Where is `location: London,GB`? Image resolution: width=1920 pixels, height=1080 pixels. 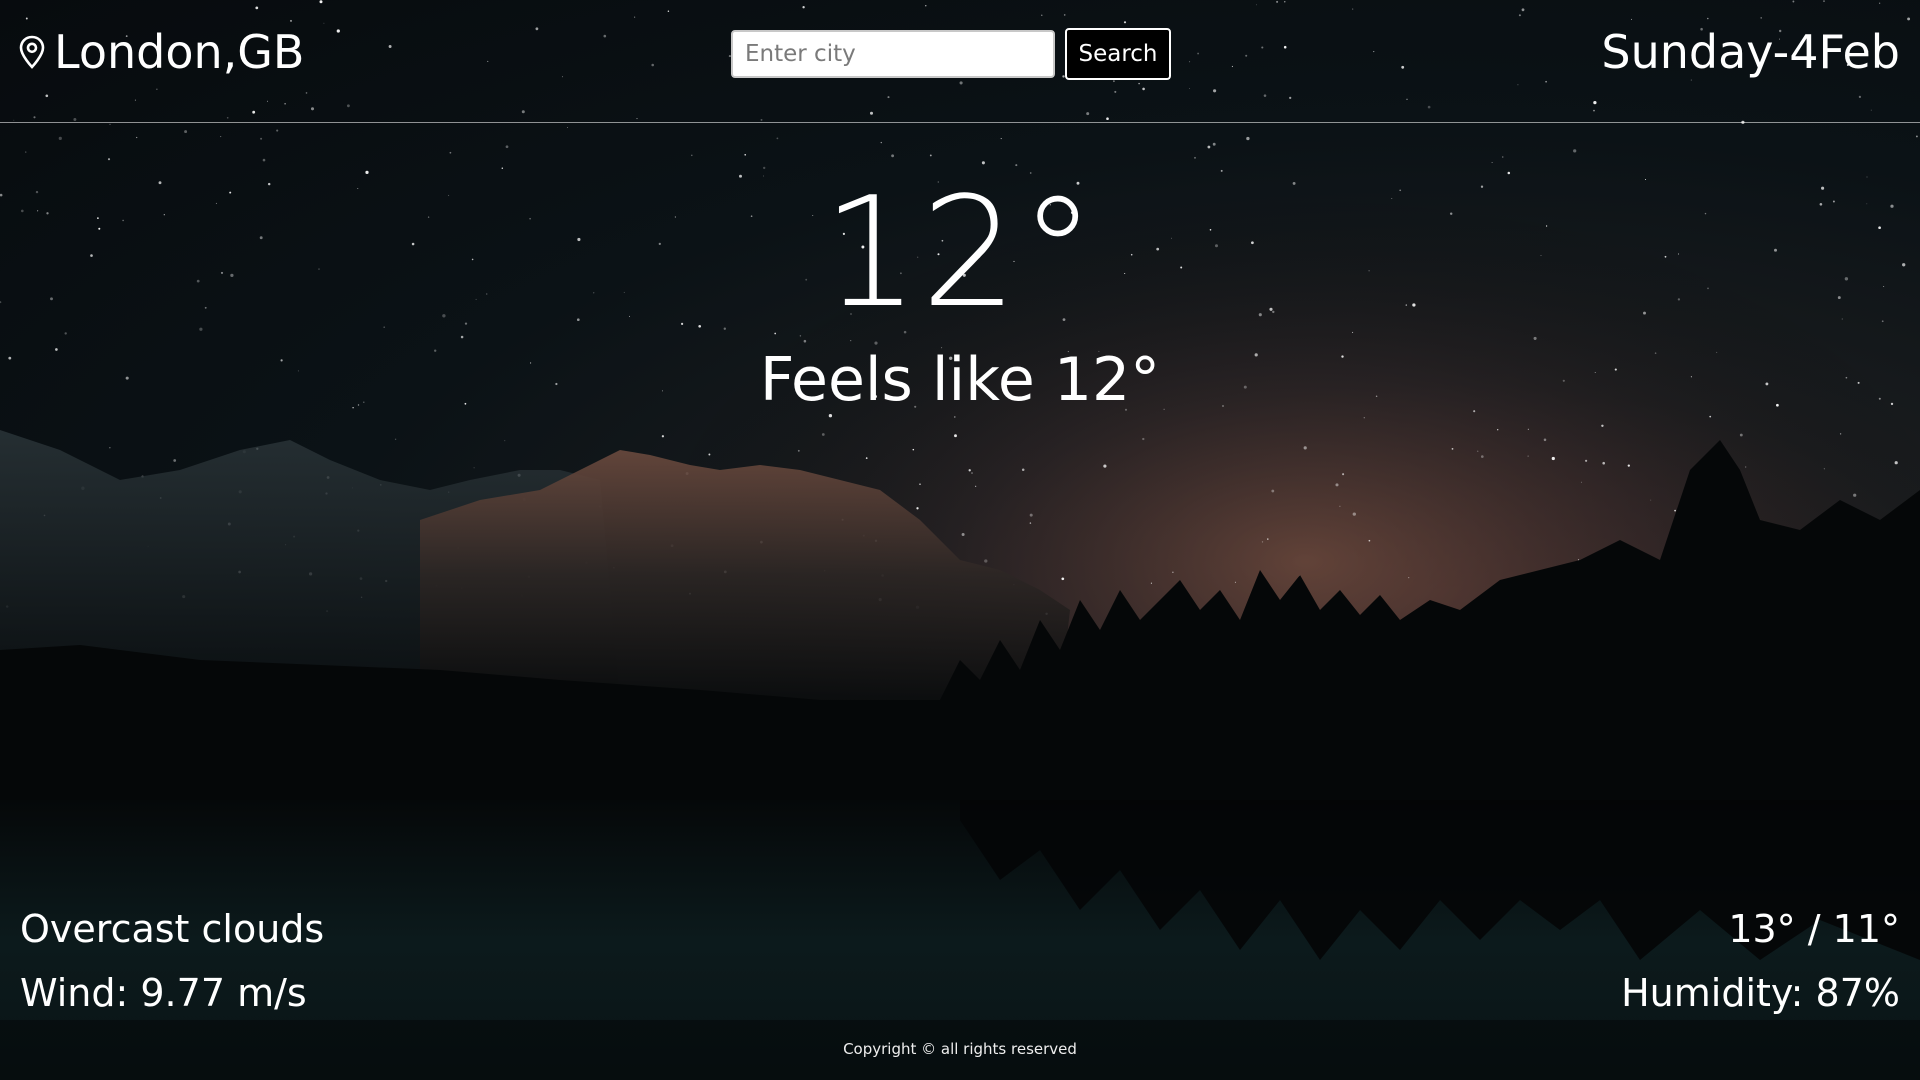
location: London,GB is located at coordinates (161, 52).